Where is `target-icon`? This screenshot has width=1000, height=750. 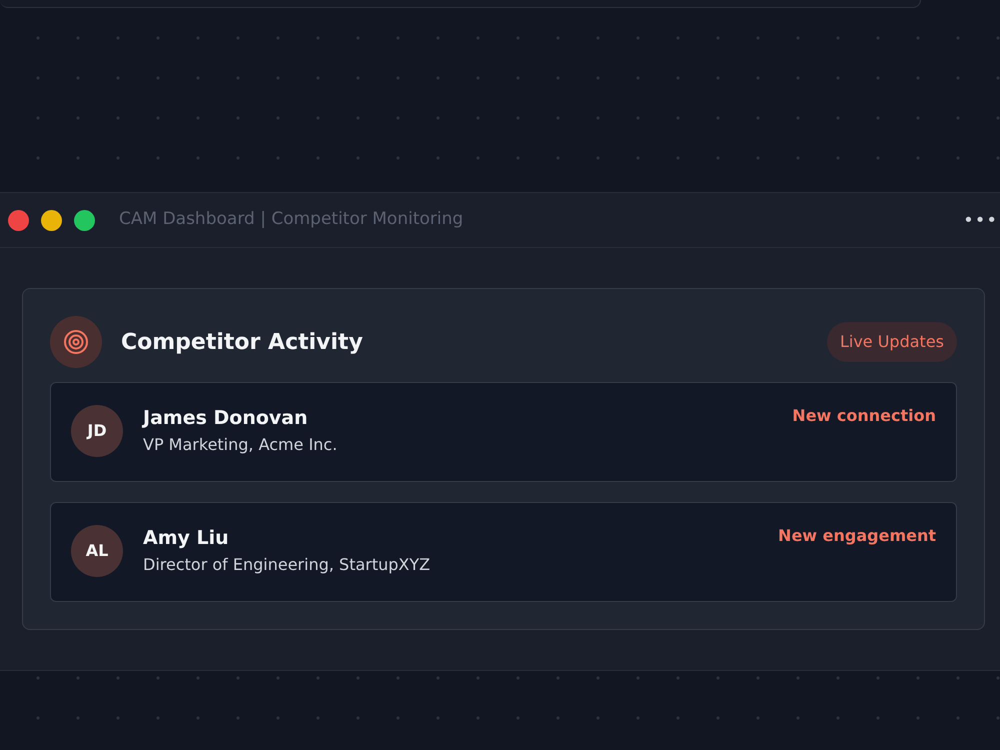
target-icon is located at coordinates (76, 342).